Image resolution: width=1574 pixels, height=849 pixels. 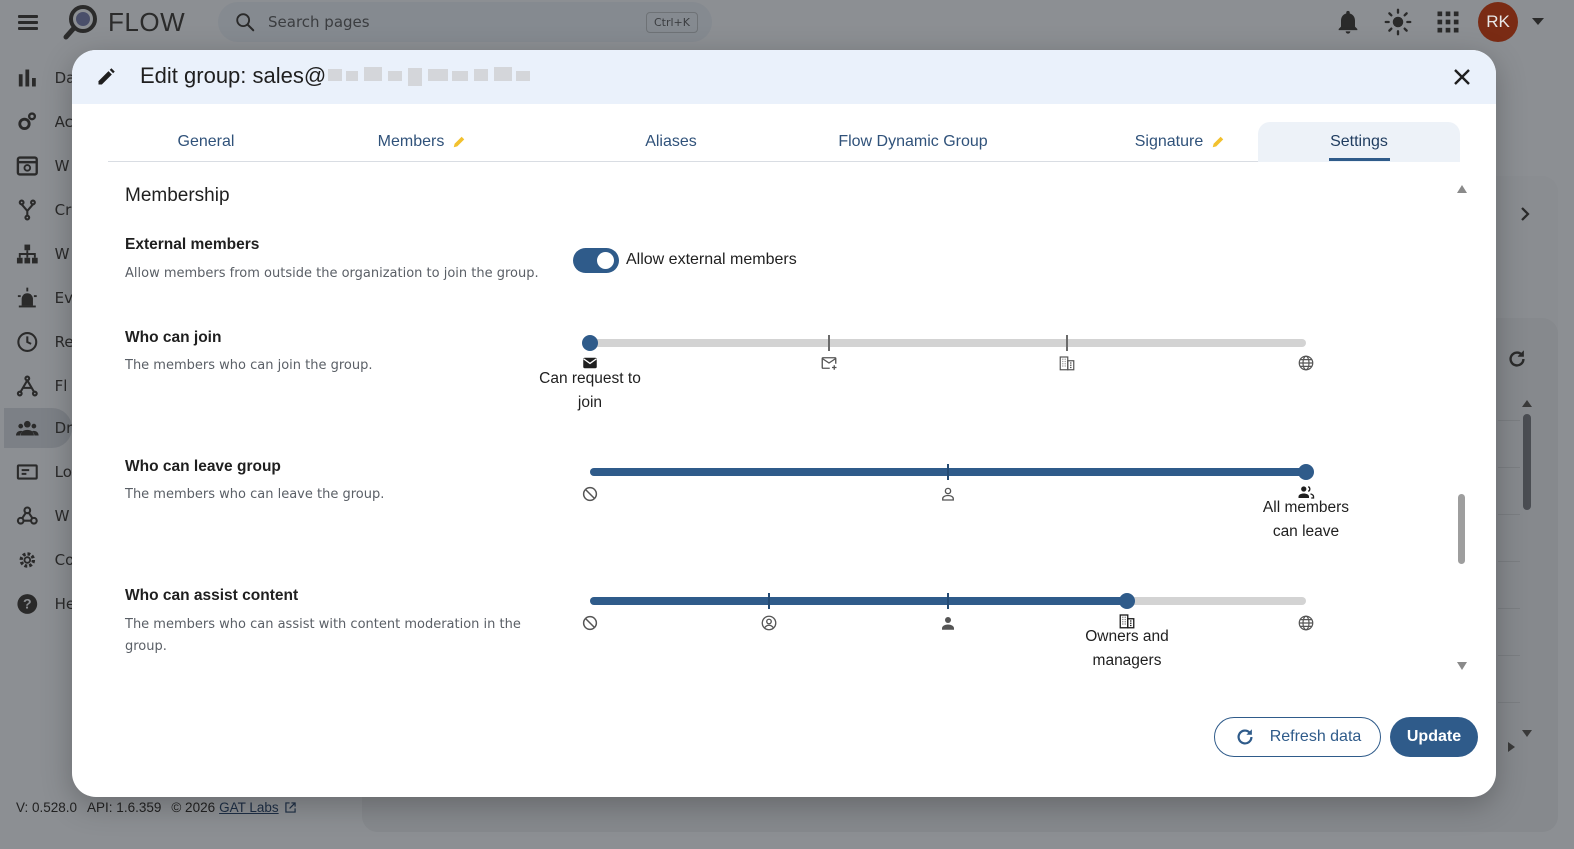 I want to click on tab-label: Flow Dynamic Group, so click(x=913, y=141).